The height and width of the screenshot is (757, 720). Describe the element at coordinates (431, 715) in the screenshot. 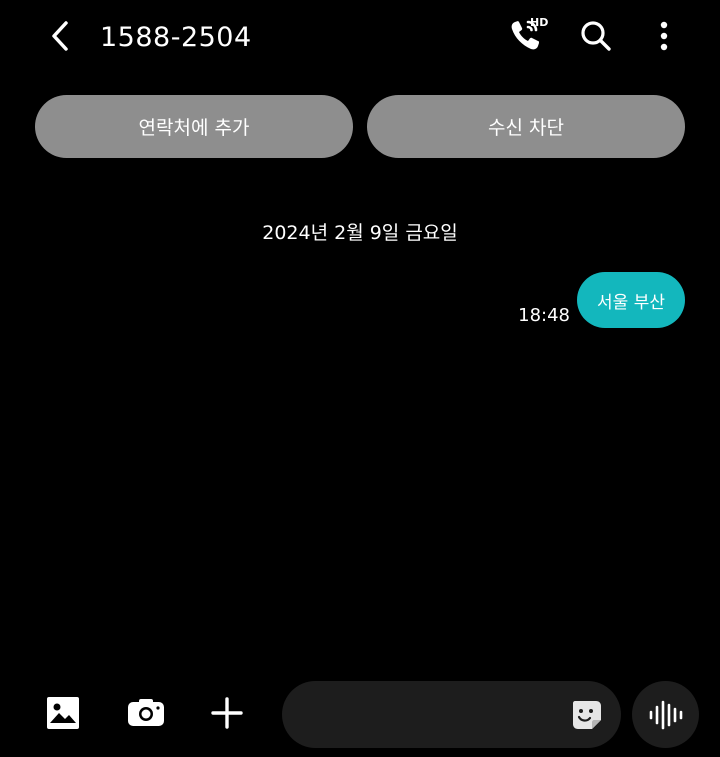

I see `message-input` at that location.